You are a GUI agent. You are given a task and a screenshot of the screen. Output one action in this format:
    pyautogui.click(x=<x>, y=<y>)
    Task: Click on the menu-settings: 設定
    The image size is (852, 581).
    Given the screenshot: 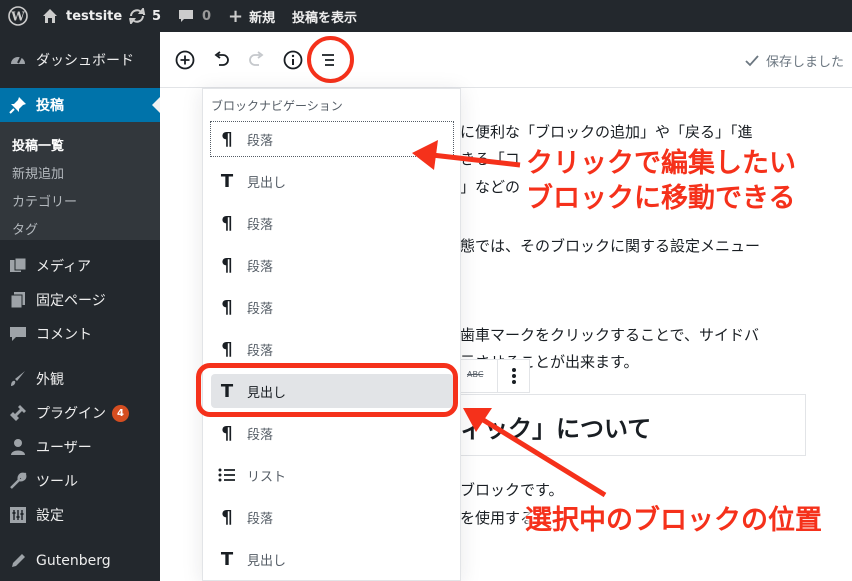 What is the action you would take?
    pyautogui.click(x=80, y=515)
    